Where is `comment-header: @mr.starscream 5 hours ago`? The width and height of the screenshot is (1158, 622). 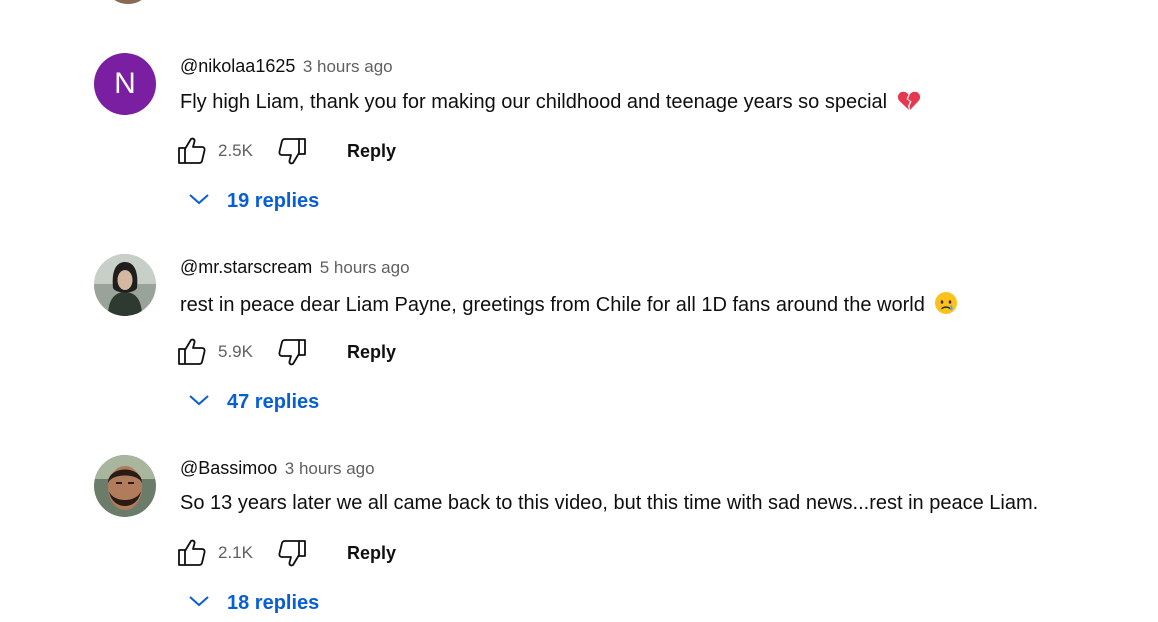
comment-header: @mr.starscream 5 hours ago is located at coordinates (295, 267).